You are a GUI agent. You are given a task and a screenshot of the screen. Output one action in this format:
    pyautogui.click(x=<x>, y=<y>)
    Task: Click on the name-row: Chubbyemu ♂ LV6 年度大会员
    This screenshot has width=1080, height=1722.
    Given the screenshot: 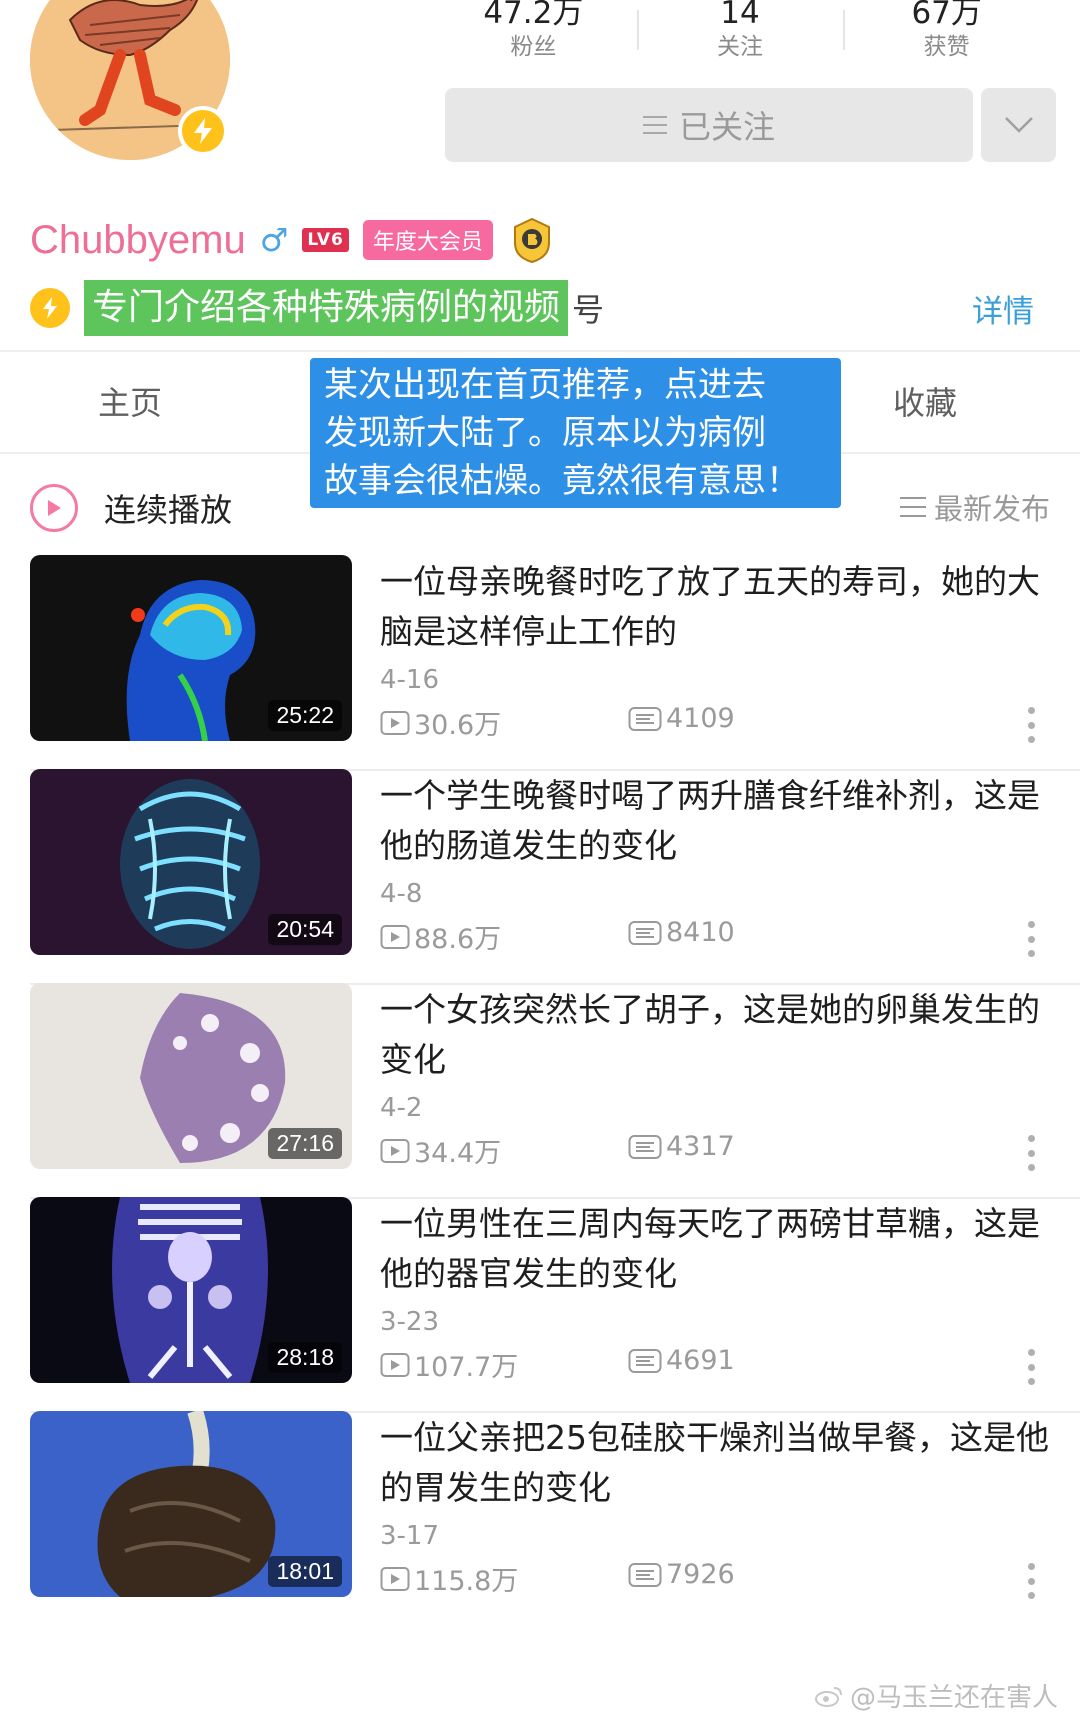 What is the action you would take?
    pyautogui.click(x=293, y=240)
    